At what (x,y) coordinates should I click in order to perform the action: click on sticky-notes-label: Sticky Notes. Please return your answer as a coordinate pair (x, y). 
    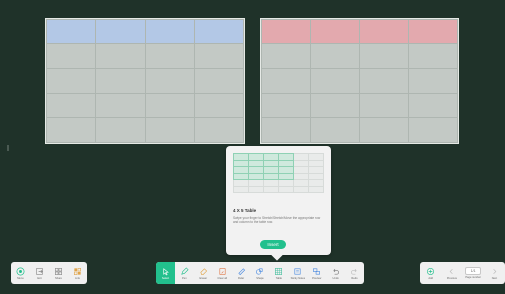
    Looking at the image, I should click on (297, 278).